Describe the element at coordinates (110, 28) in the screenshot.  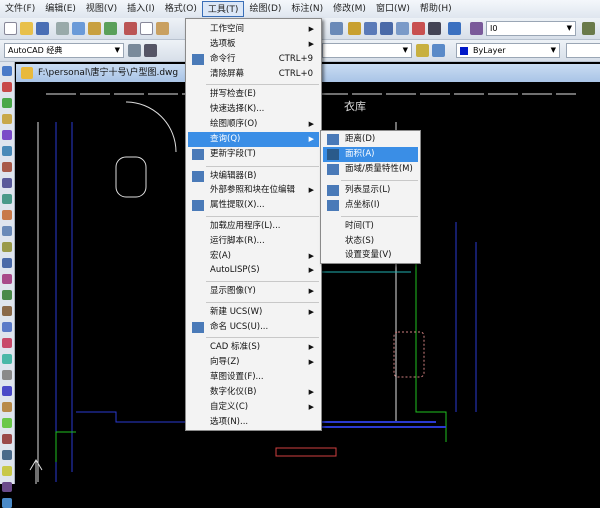
I see `plot-icon` at that location.